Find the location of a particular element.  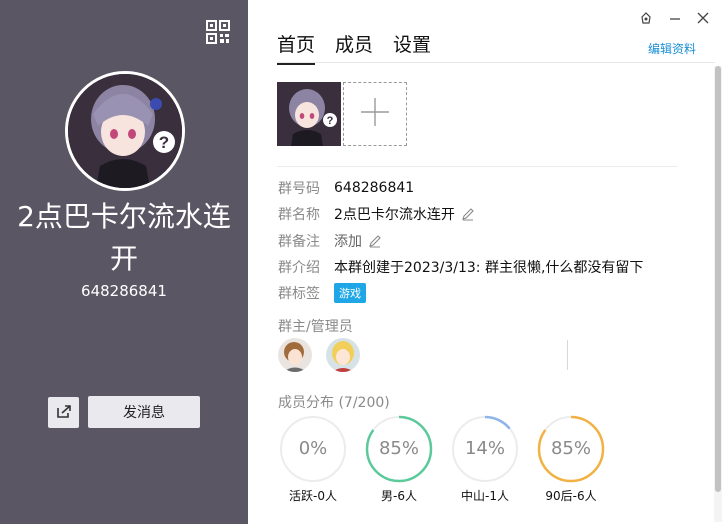

stat-percent: 0% is located at coordinates (313, 448).